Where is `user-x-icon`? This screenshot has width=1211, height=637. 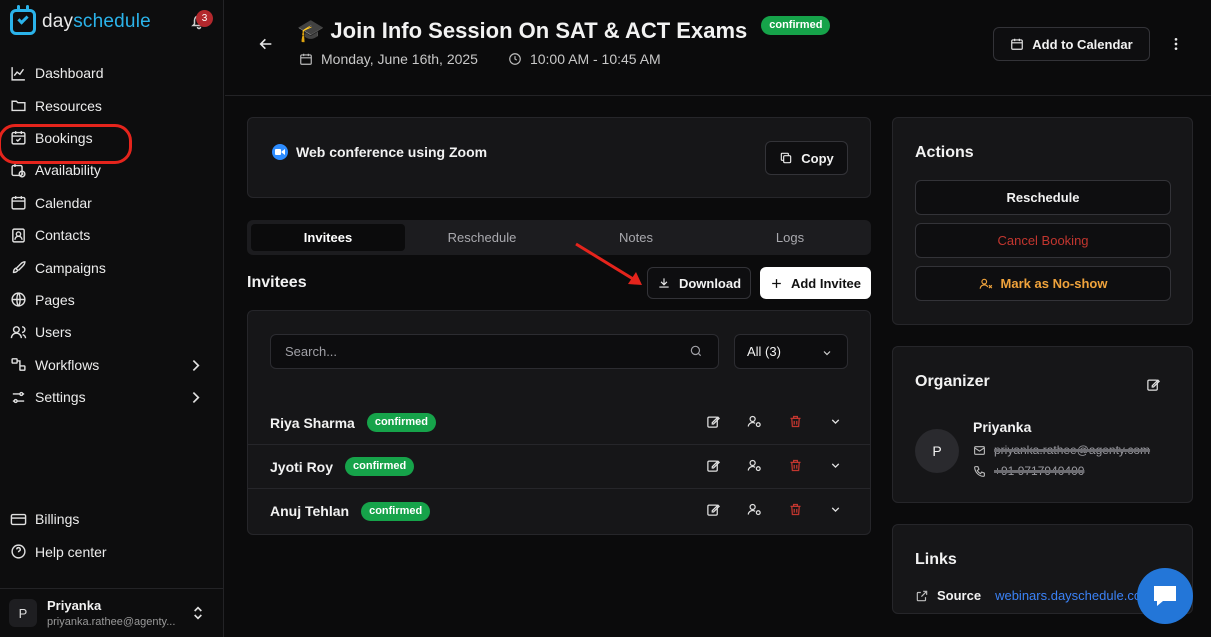
user-x-icon is located at coordinates (985, 283).